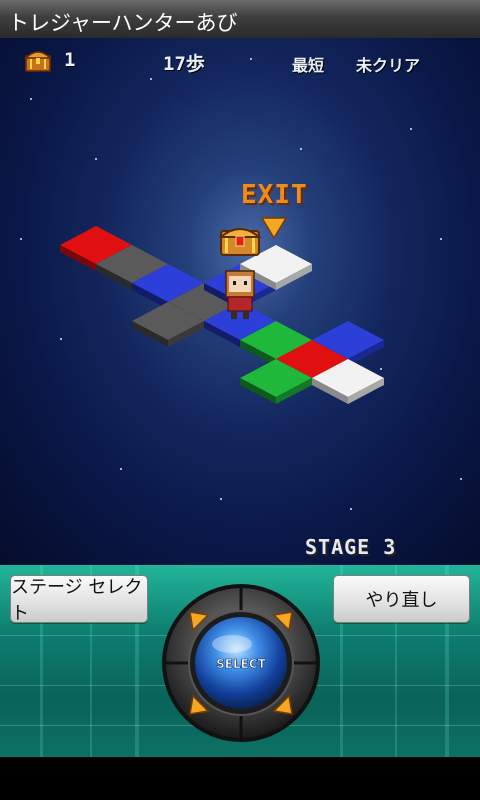 This screenshot has height=800, width=480. I want to click on stage-select-label: ステージ セレクト, so click(77, 600).